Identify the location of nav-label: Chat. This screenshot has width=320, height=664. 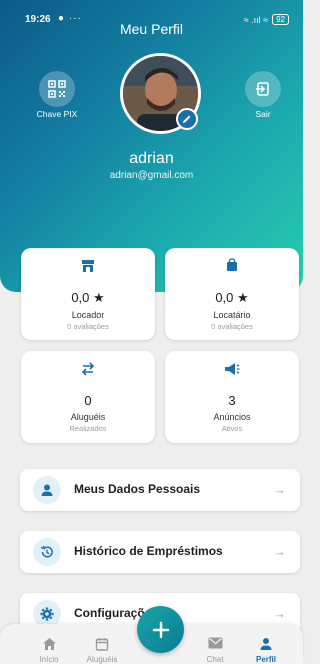
(215, 659).